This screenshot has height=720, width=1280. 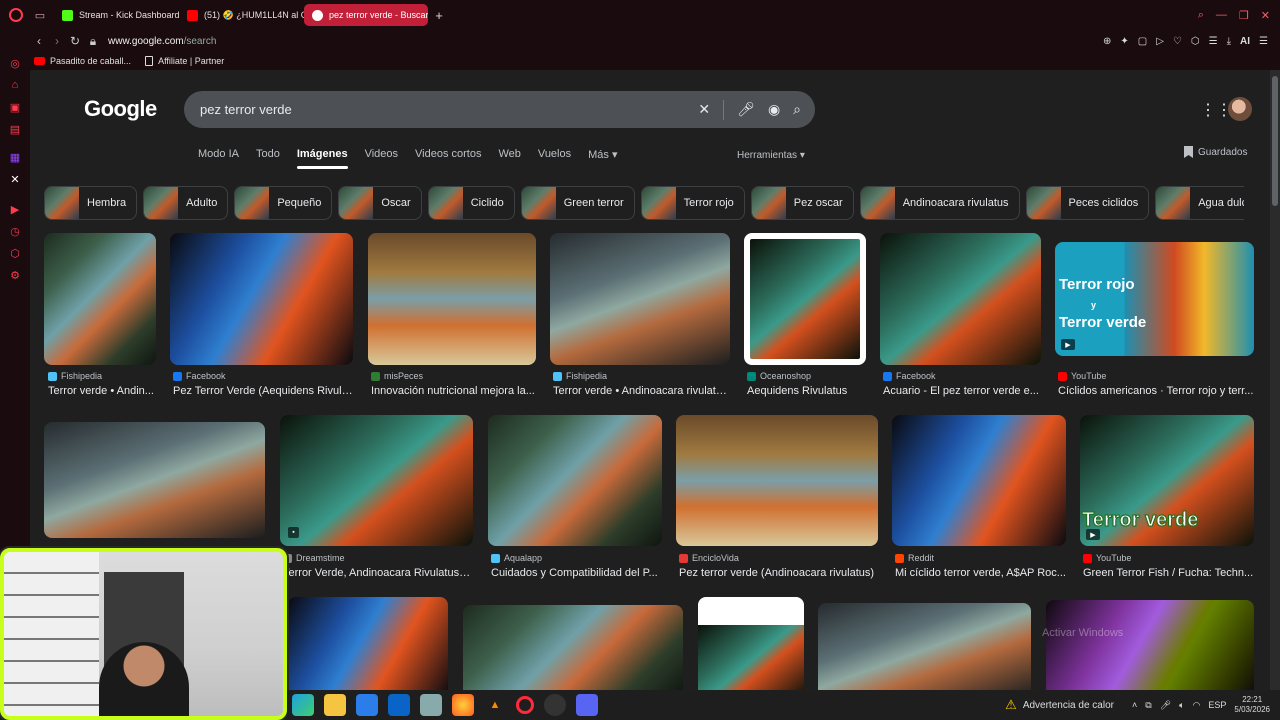 I want to click on opera-icon, so click(x=525, y=705).